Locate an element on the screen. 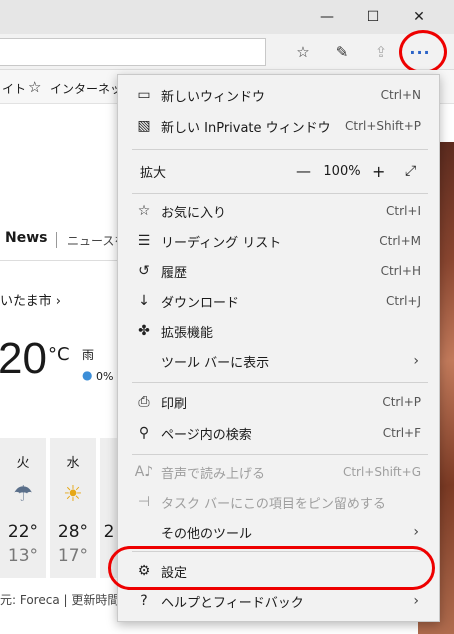 This screenshot has width=454, height=634. web-note-button: ✎ is located at coordinates (342, 52).